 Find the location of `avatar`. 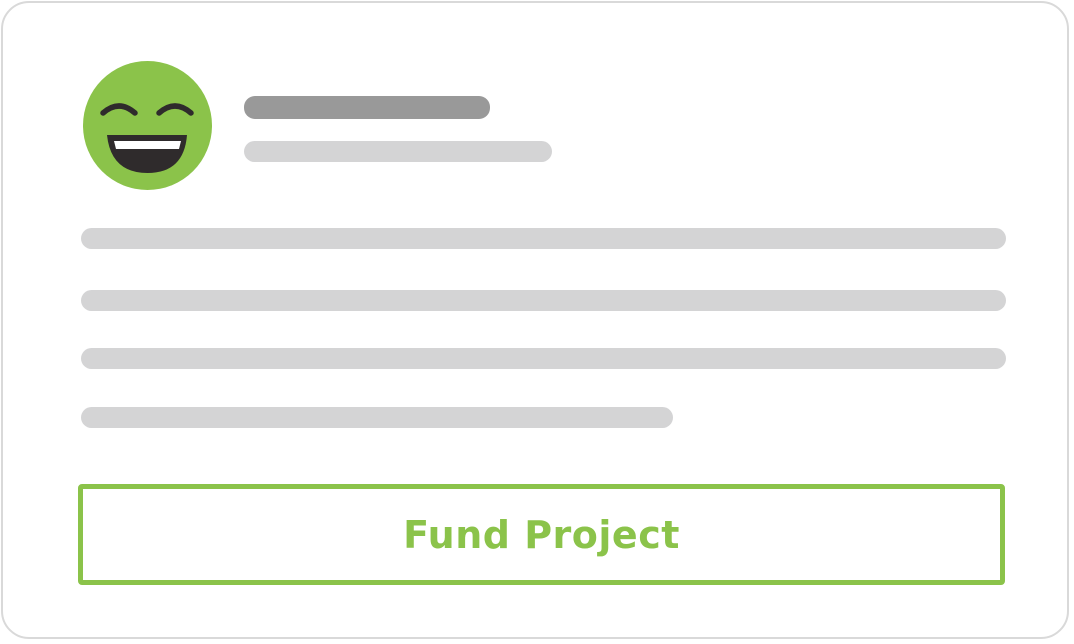

avatar is located at coordinates (147, 125).